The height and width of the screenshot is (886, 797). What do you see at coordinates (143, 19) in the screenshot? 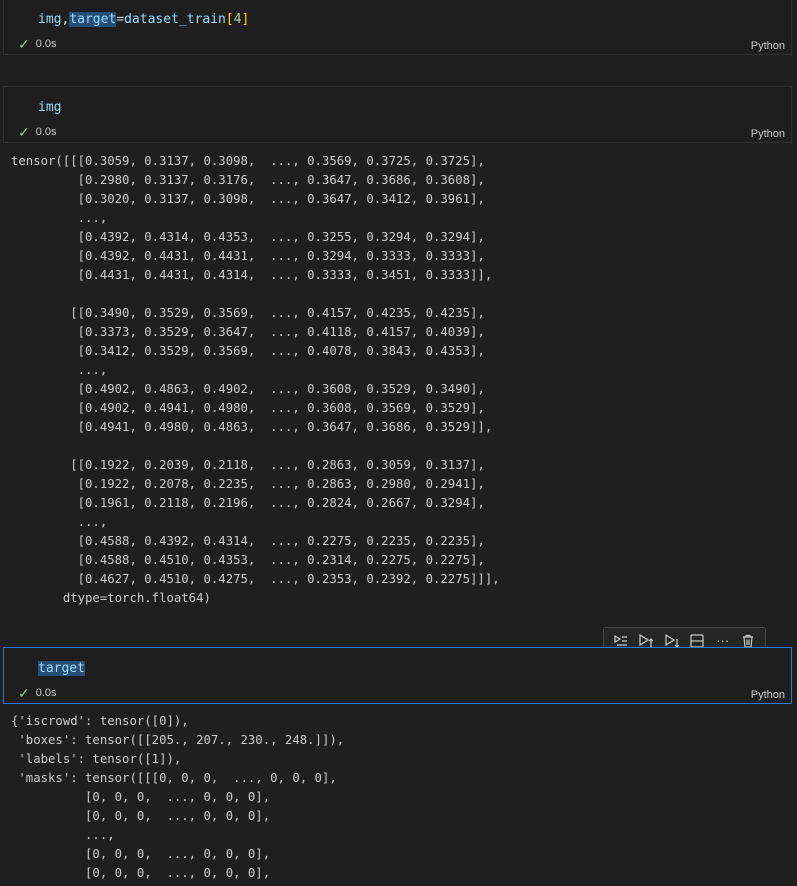
I see `cell-1-editor: img,target=dataset_train[4]` at bounding box center [143, 19].